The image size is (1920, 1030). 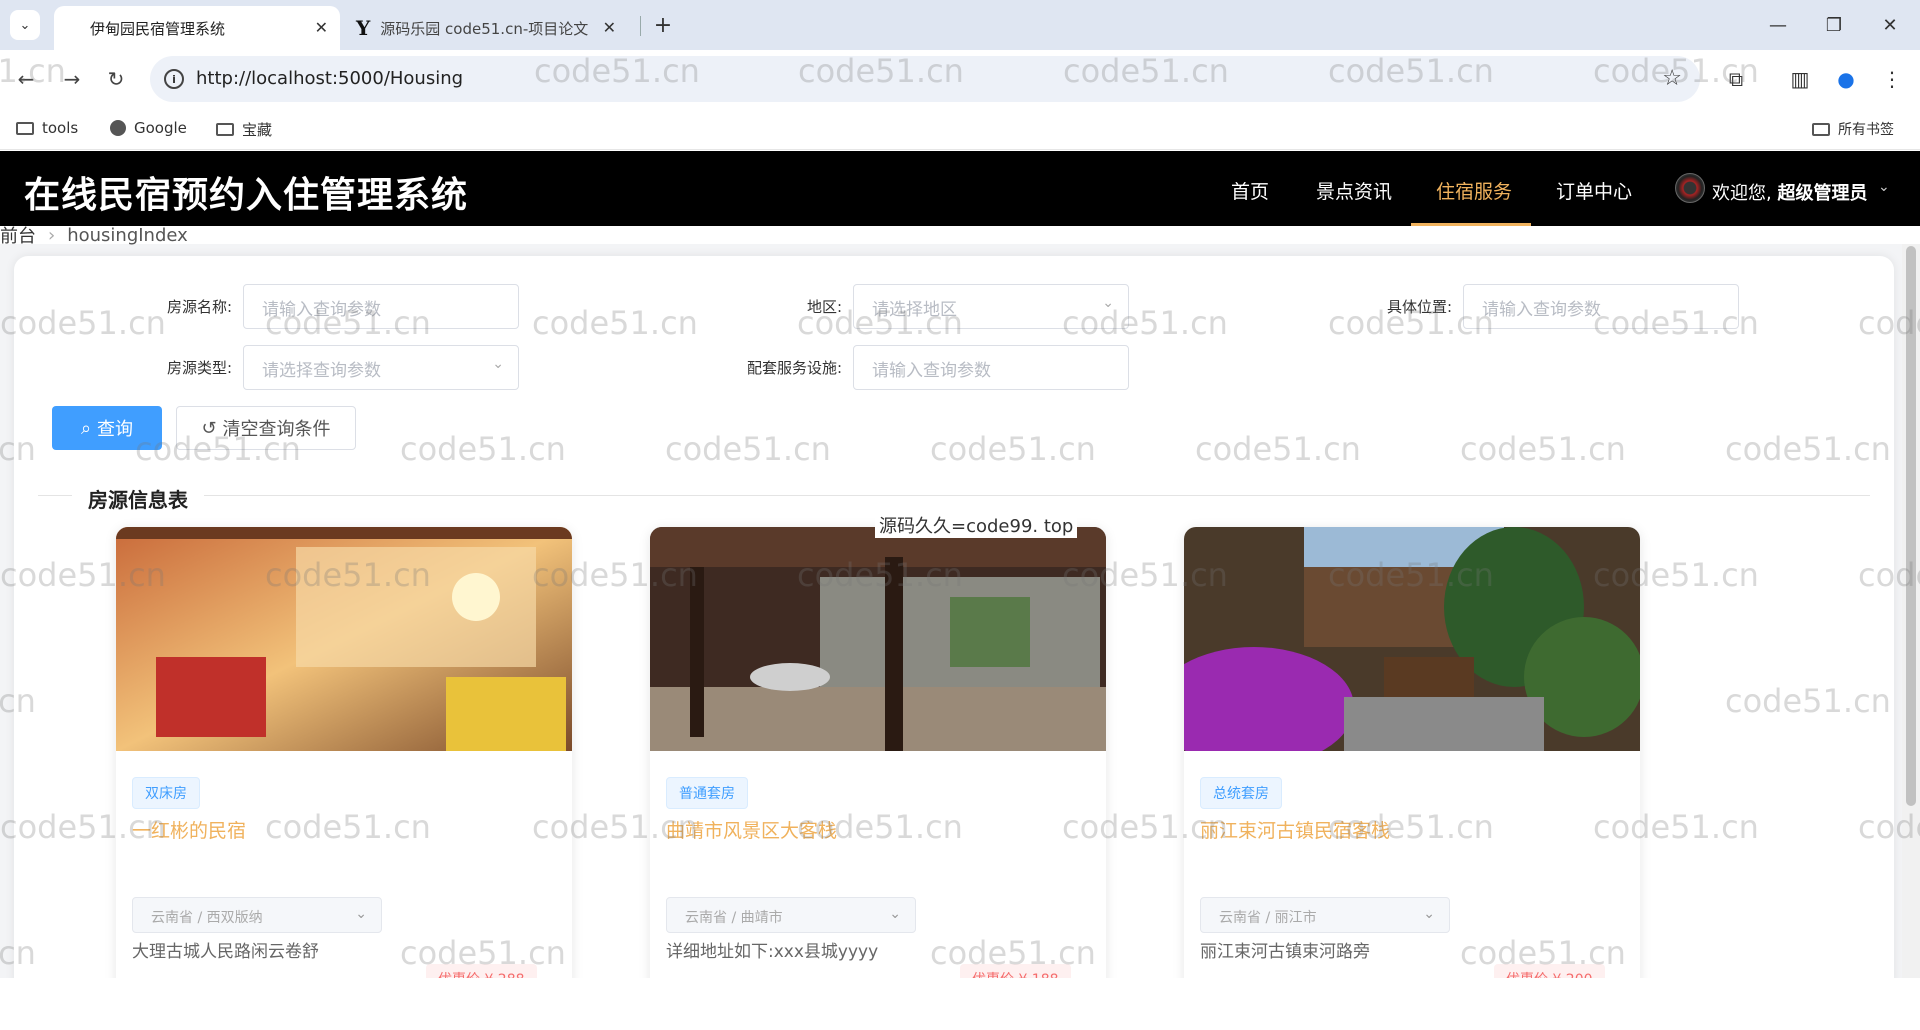 What do you see at coordinates (160, 128) in the screenshot?
I see `bookmark-label: Google` at bounding box center [160, 128].